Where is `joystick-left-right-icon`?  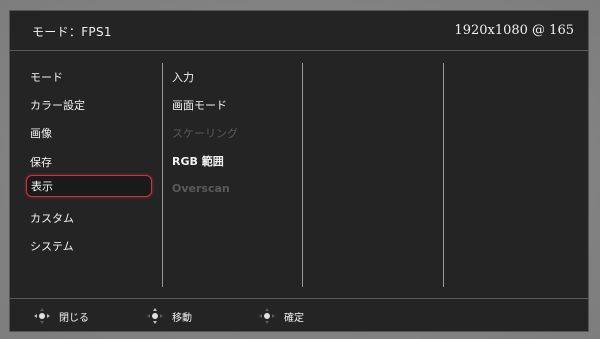 joystick-left-right-icon is located at coordinates (42, 316).